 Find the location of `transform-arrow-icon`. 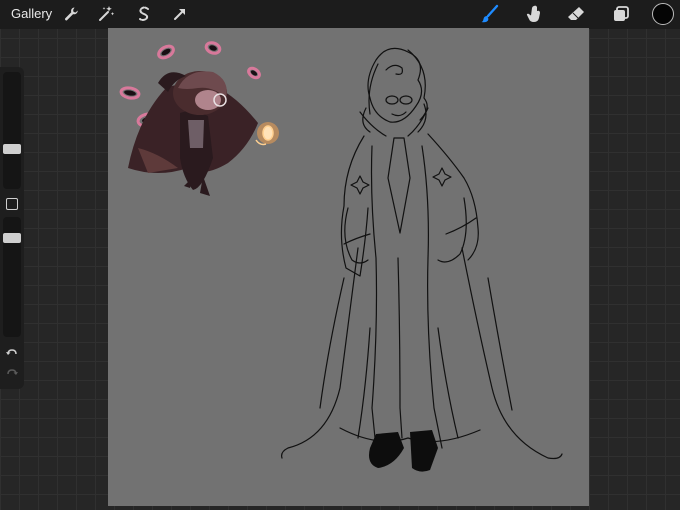

transform-arrow-icon is located at coordinates (180, 14).